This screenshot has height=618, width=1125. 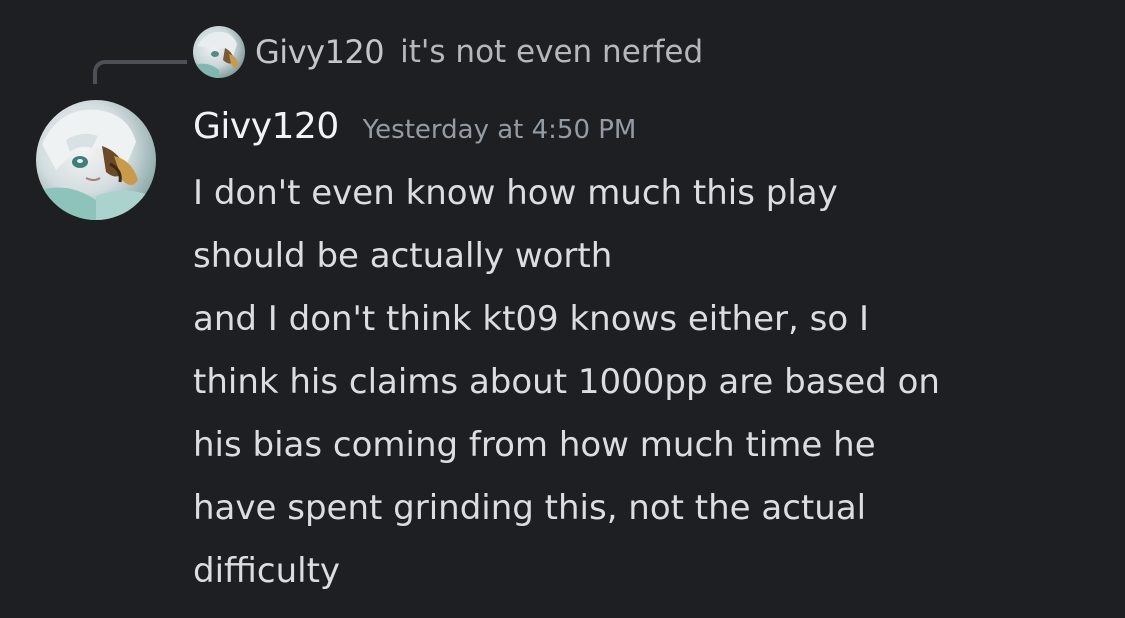 What do you see at coordinates (320, 52) in the screenshot?
I see `reply-author-name: Givy120` at bounding box center [320, 52].